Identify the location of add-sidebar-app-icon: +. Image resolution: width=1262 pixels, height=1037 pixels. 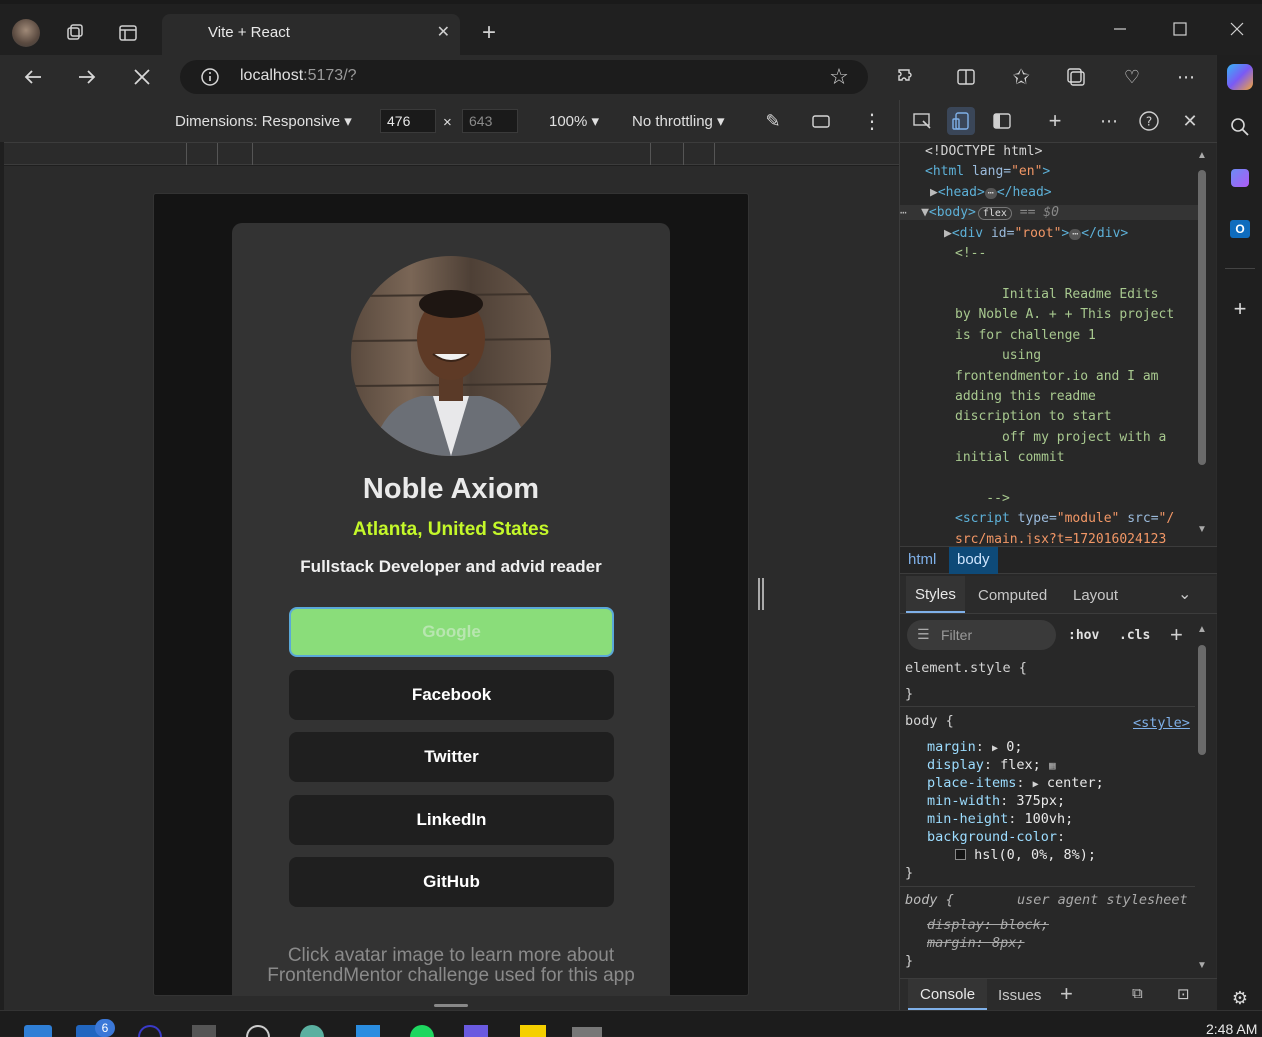
(1240, 309).